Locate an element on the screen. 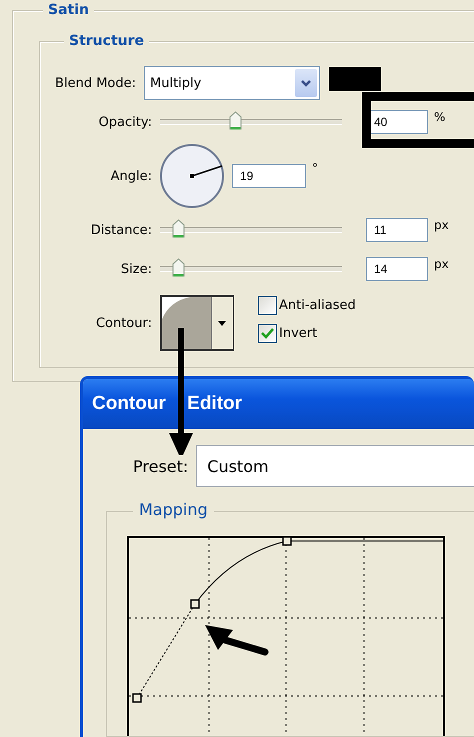 This screenshot has width=474, height=737. unit-label: % is located at coordinates (440, 117).